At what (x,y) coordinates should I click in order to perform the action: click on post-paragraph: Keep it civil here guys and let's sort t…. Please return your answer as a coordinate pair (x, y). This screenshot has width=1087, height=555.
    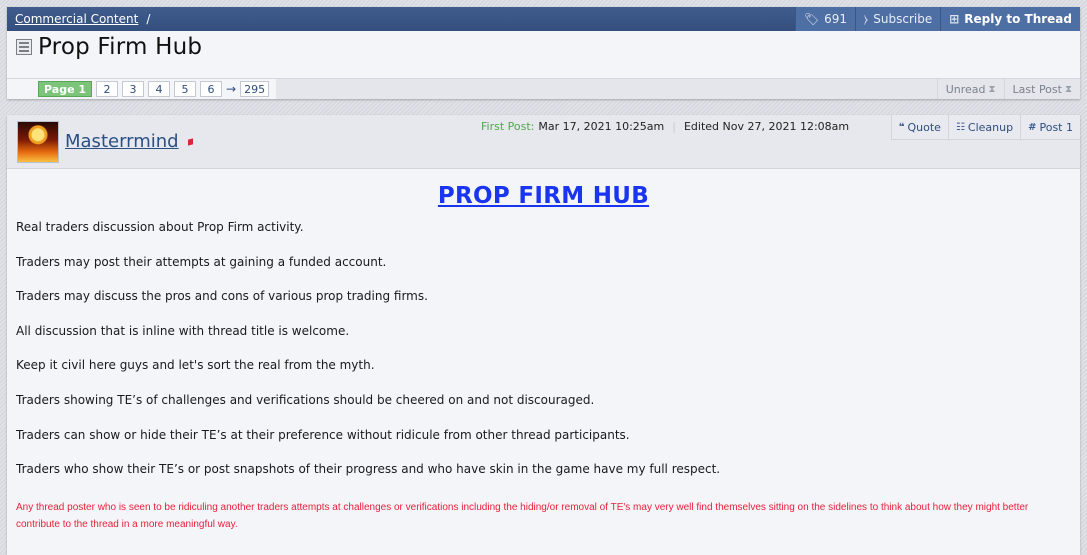
    Looking at the image, I should click on (195, 365).